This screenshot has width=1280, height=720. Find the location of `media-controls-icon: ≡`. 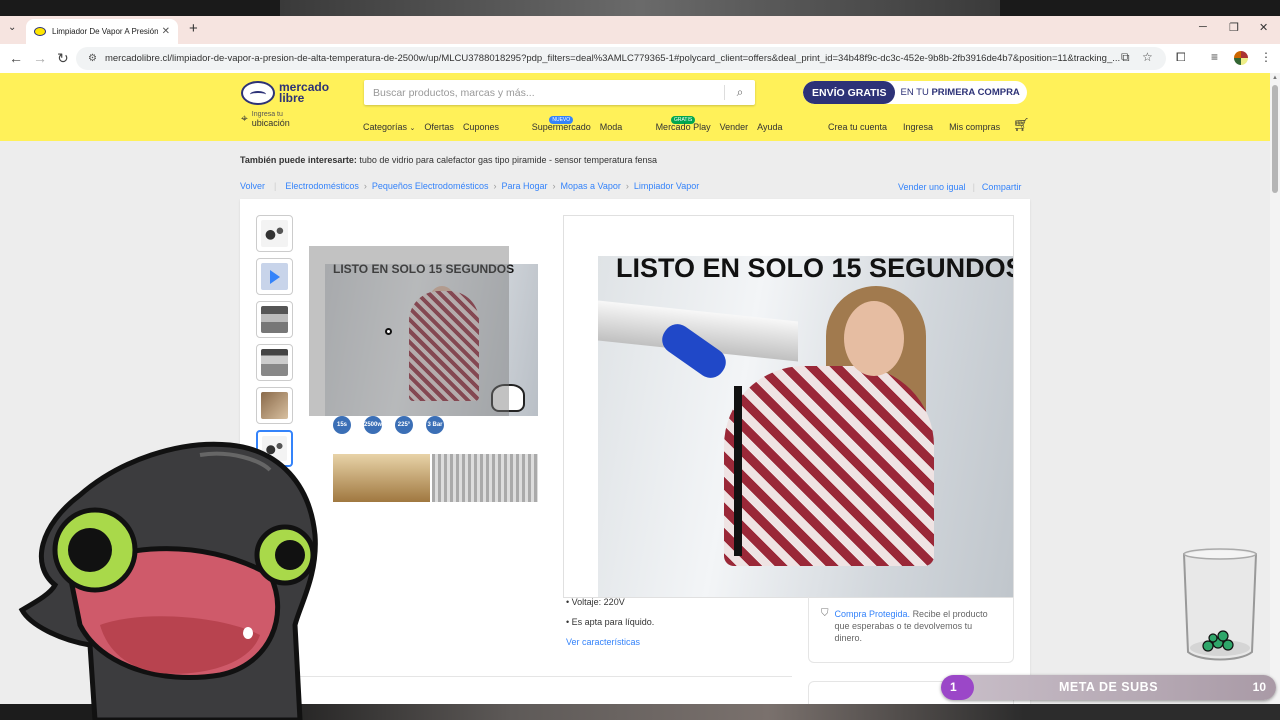

media-controls-icon: ≡ is located at coordinates (1214, 57).